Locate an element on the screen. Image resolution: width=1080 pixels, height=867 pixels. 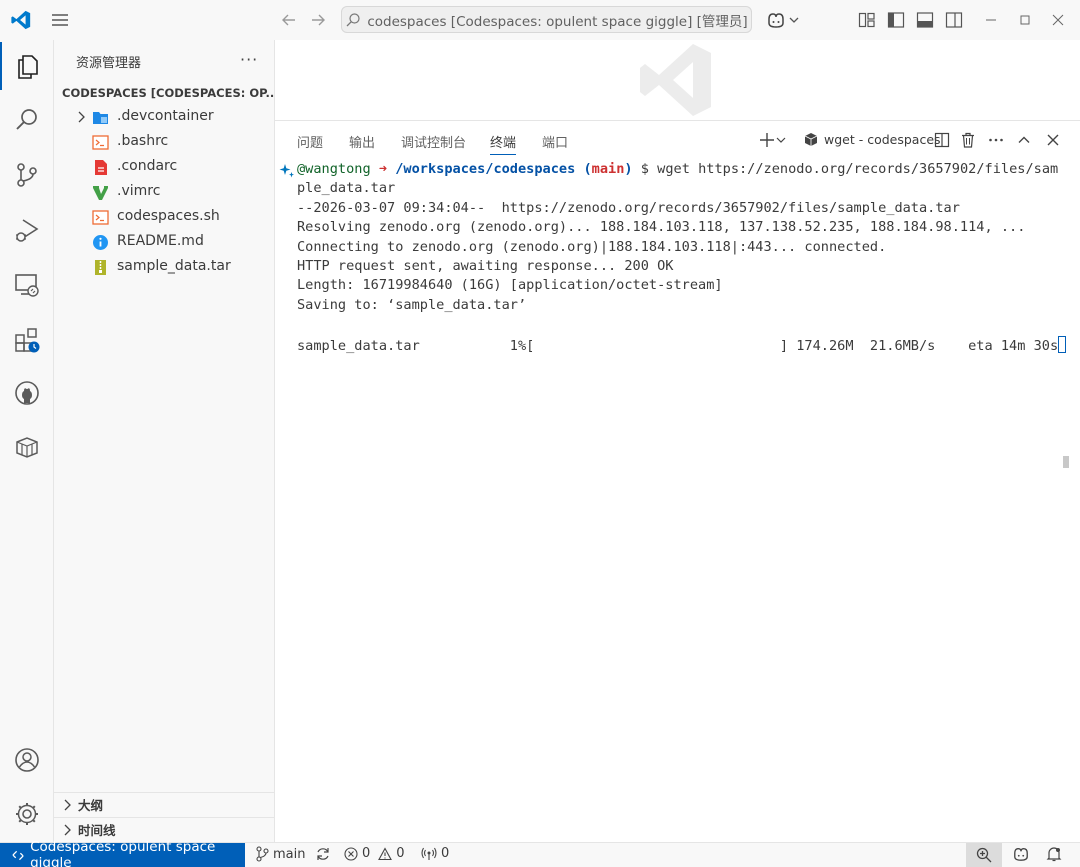
maximize-panel-button is located at coordinates (1024, 140).